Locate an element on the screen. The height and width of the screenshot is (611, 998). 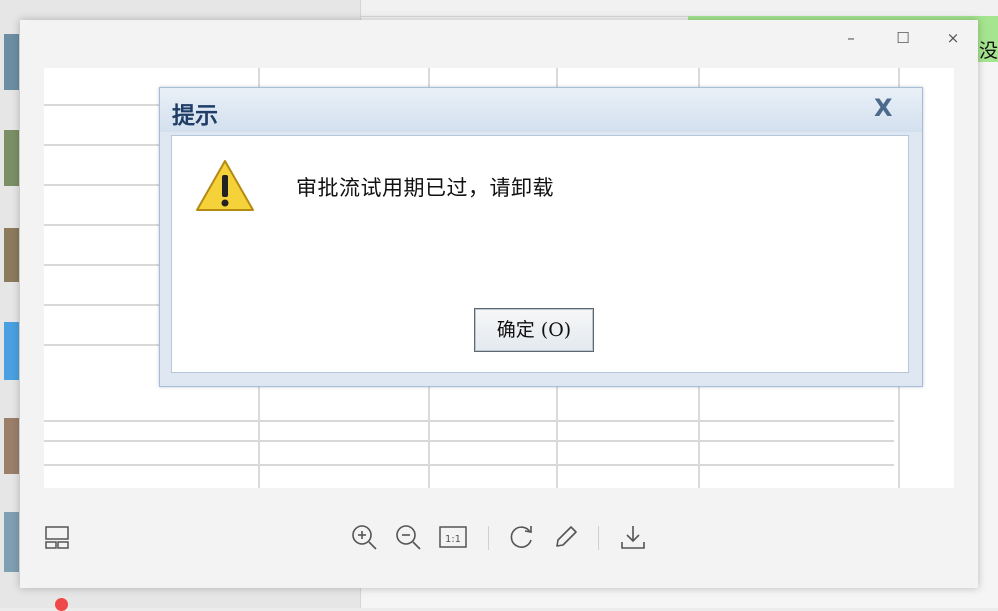
dialog-titlebar: 提示 X is located at coordinates (541, 110).